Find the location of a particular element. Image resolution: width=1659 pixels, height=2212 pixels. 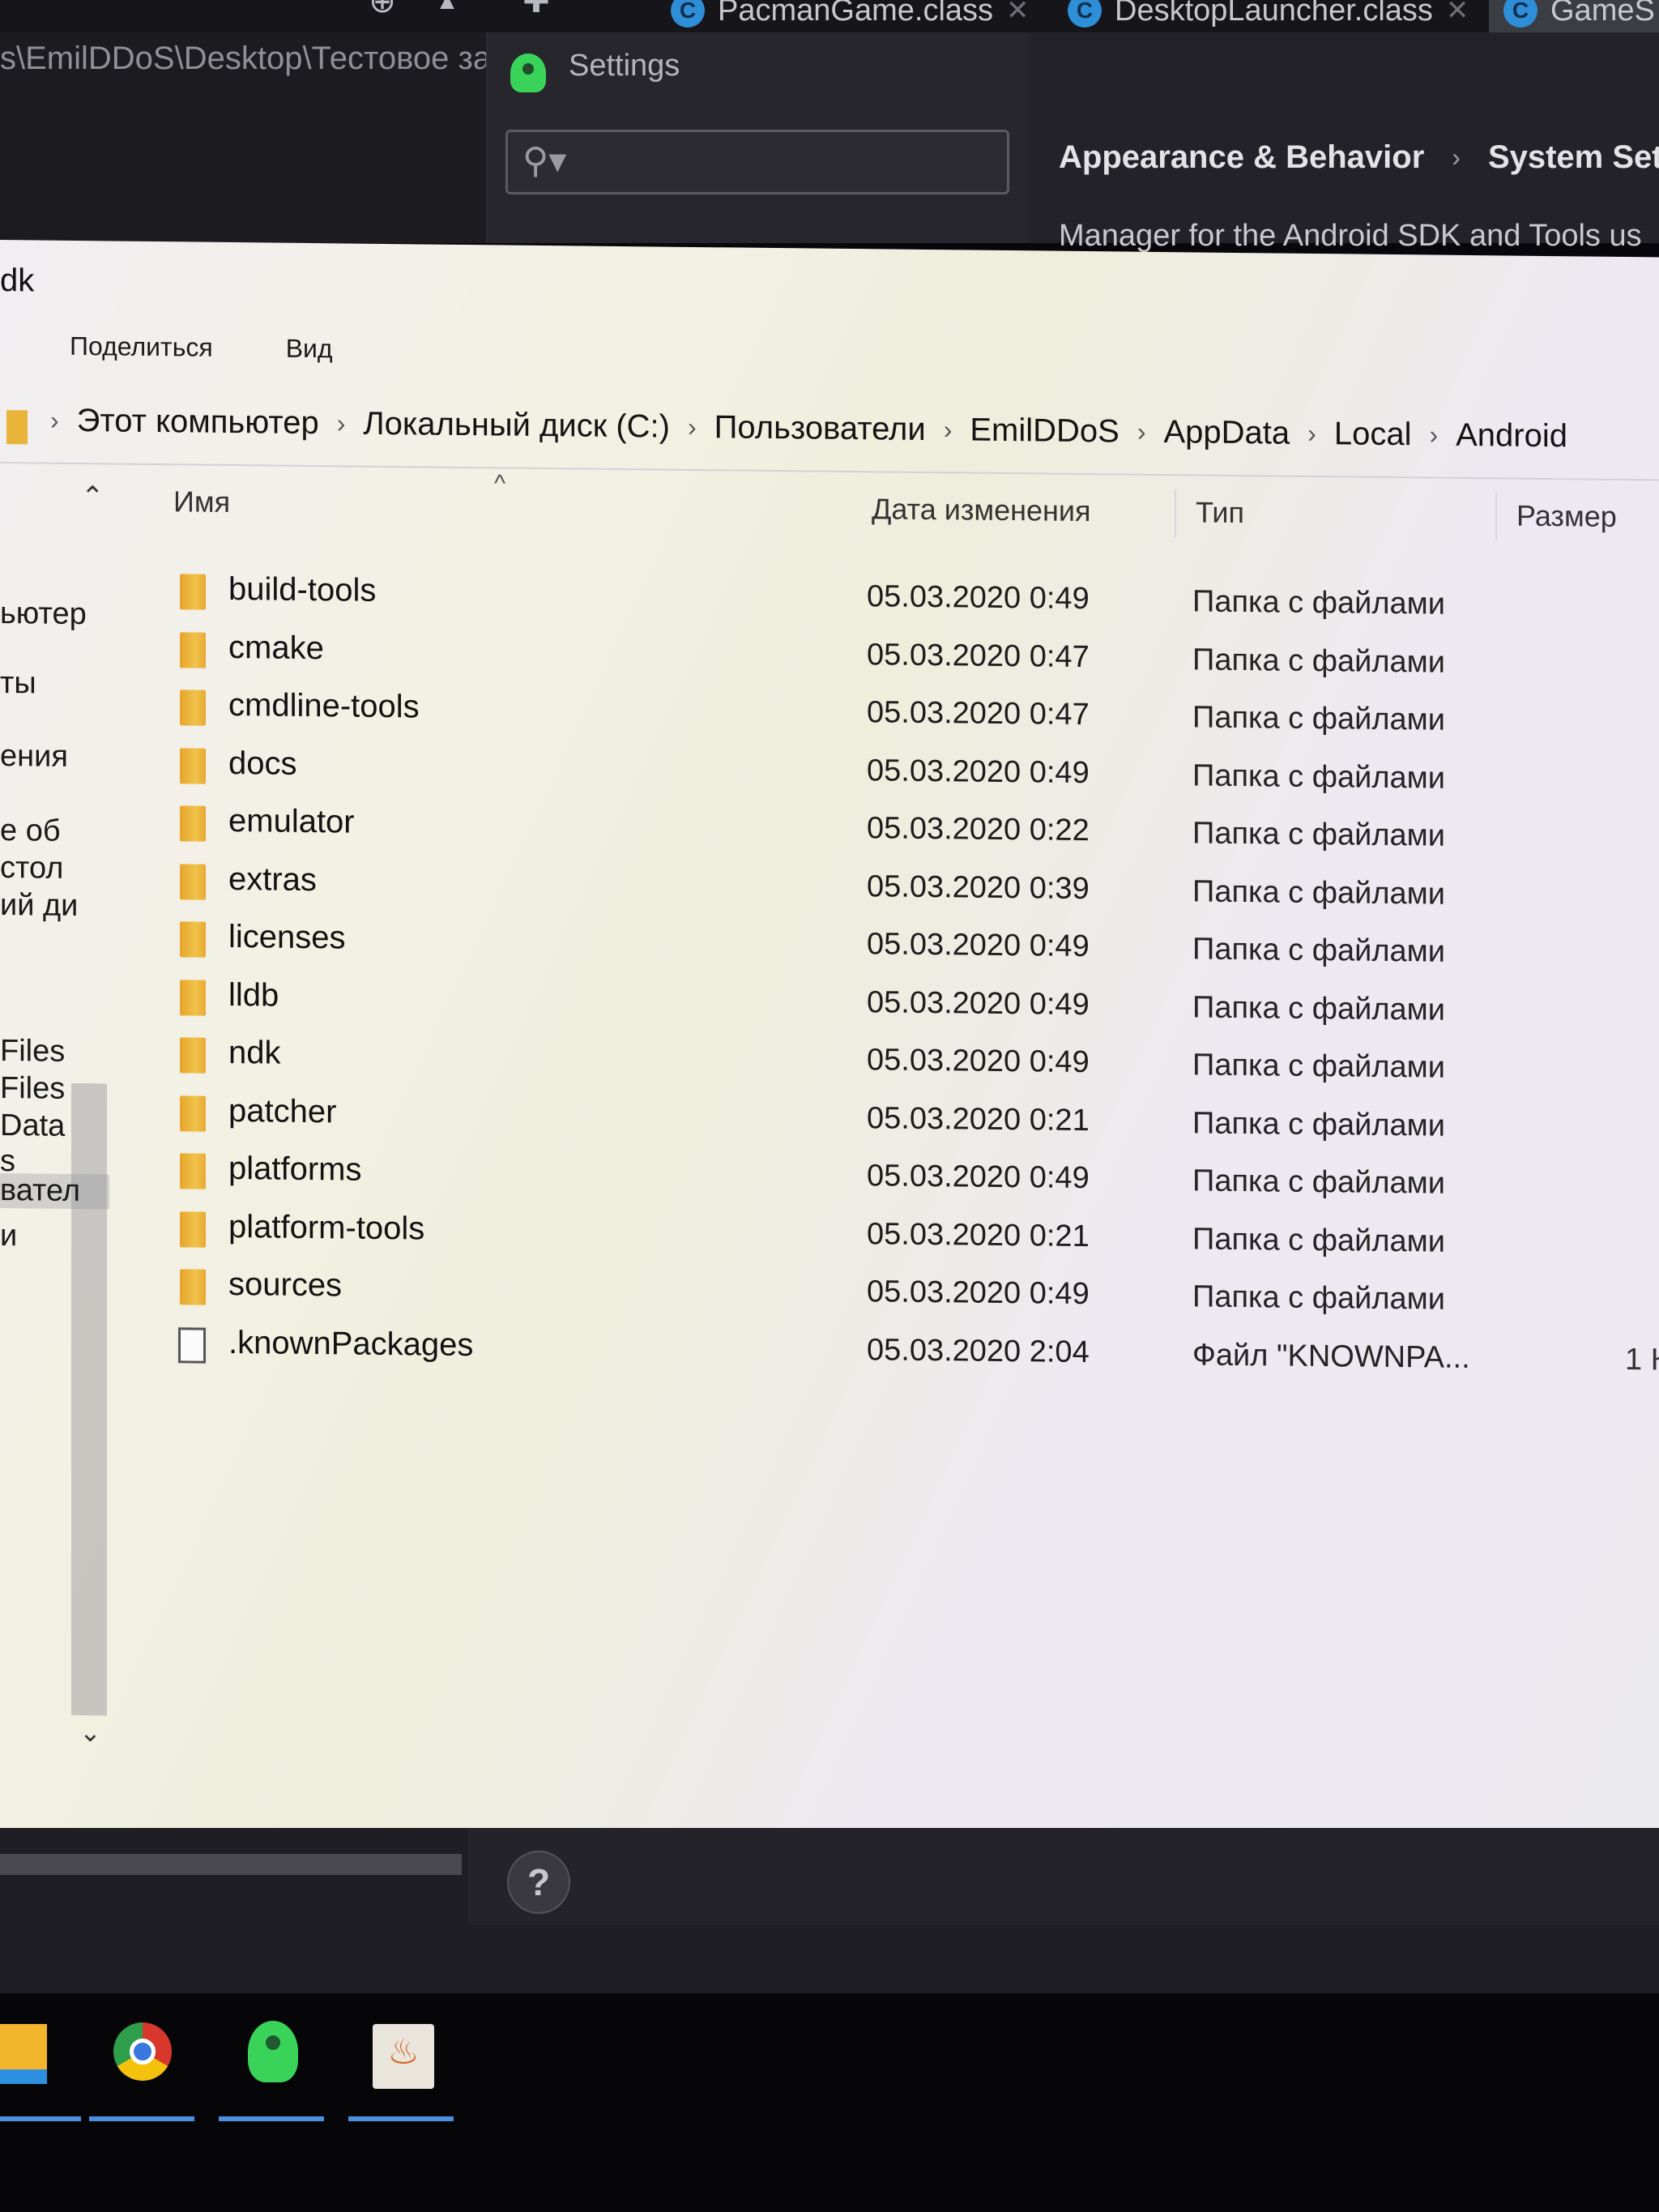

file-name: sources is located at coordinates (285, 1285).